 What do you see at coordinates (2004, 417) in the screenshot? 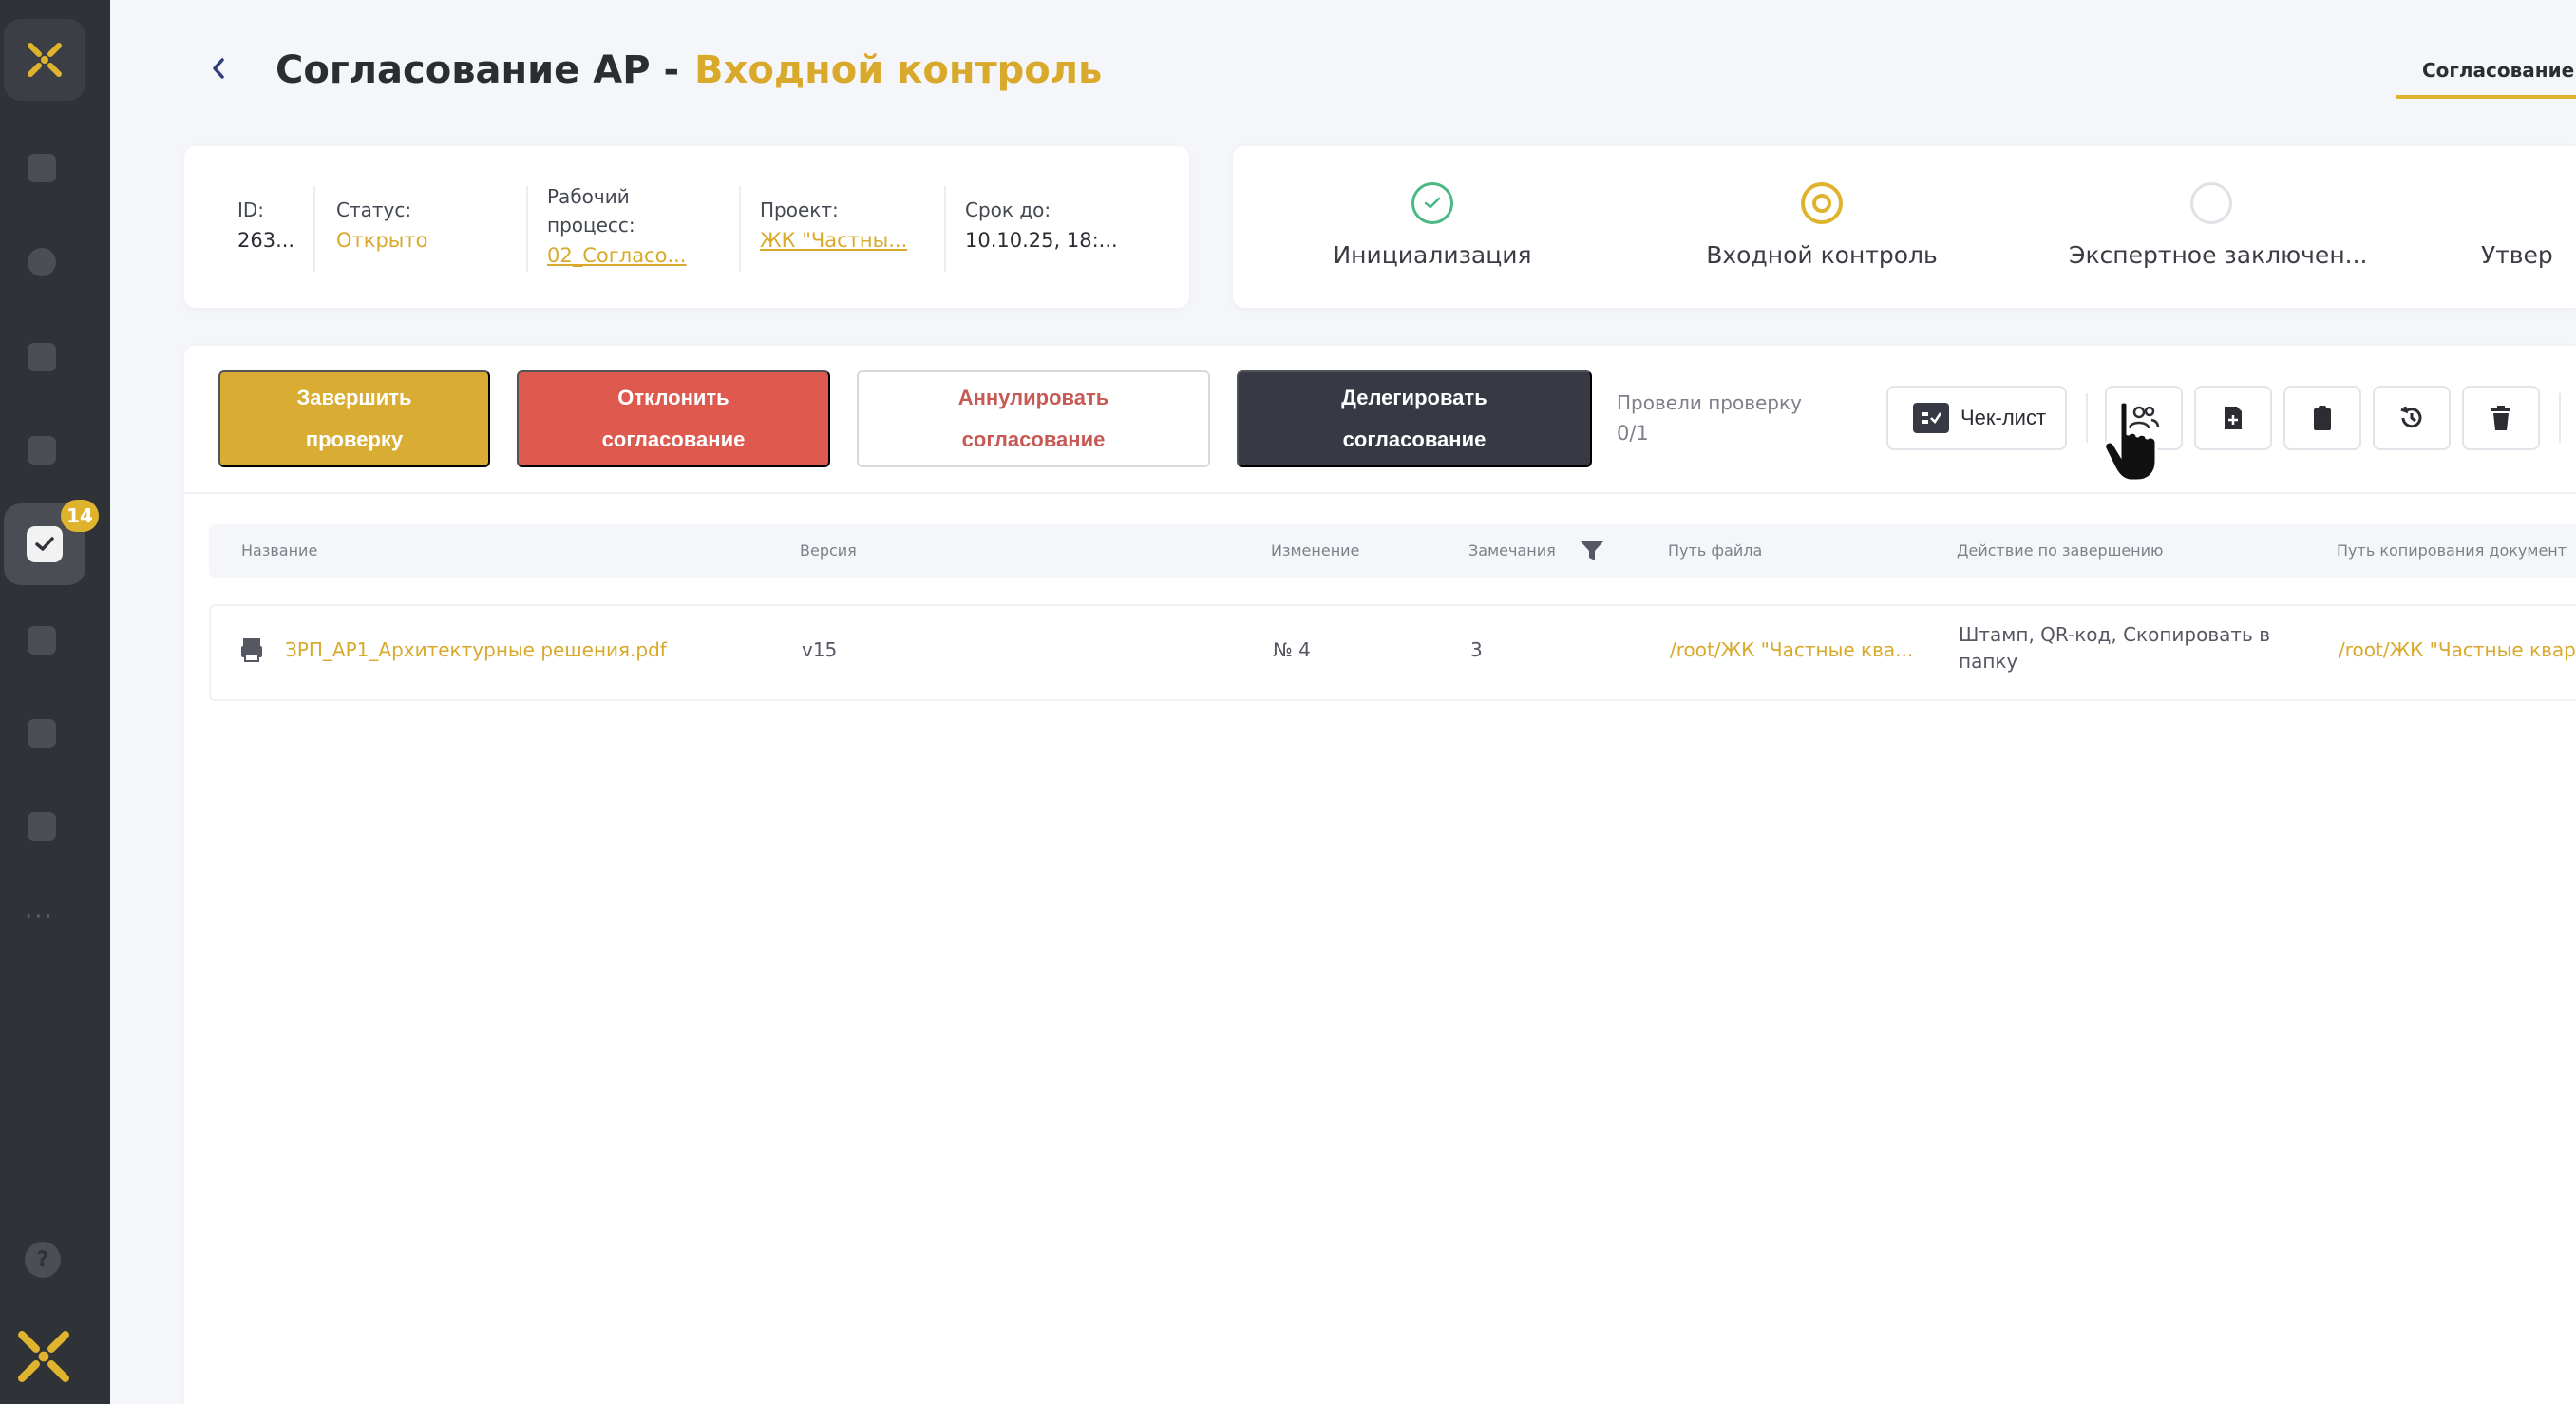
I see `checklist-label: Чек-лист` at bounding box center [2004, 417].